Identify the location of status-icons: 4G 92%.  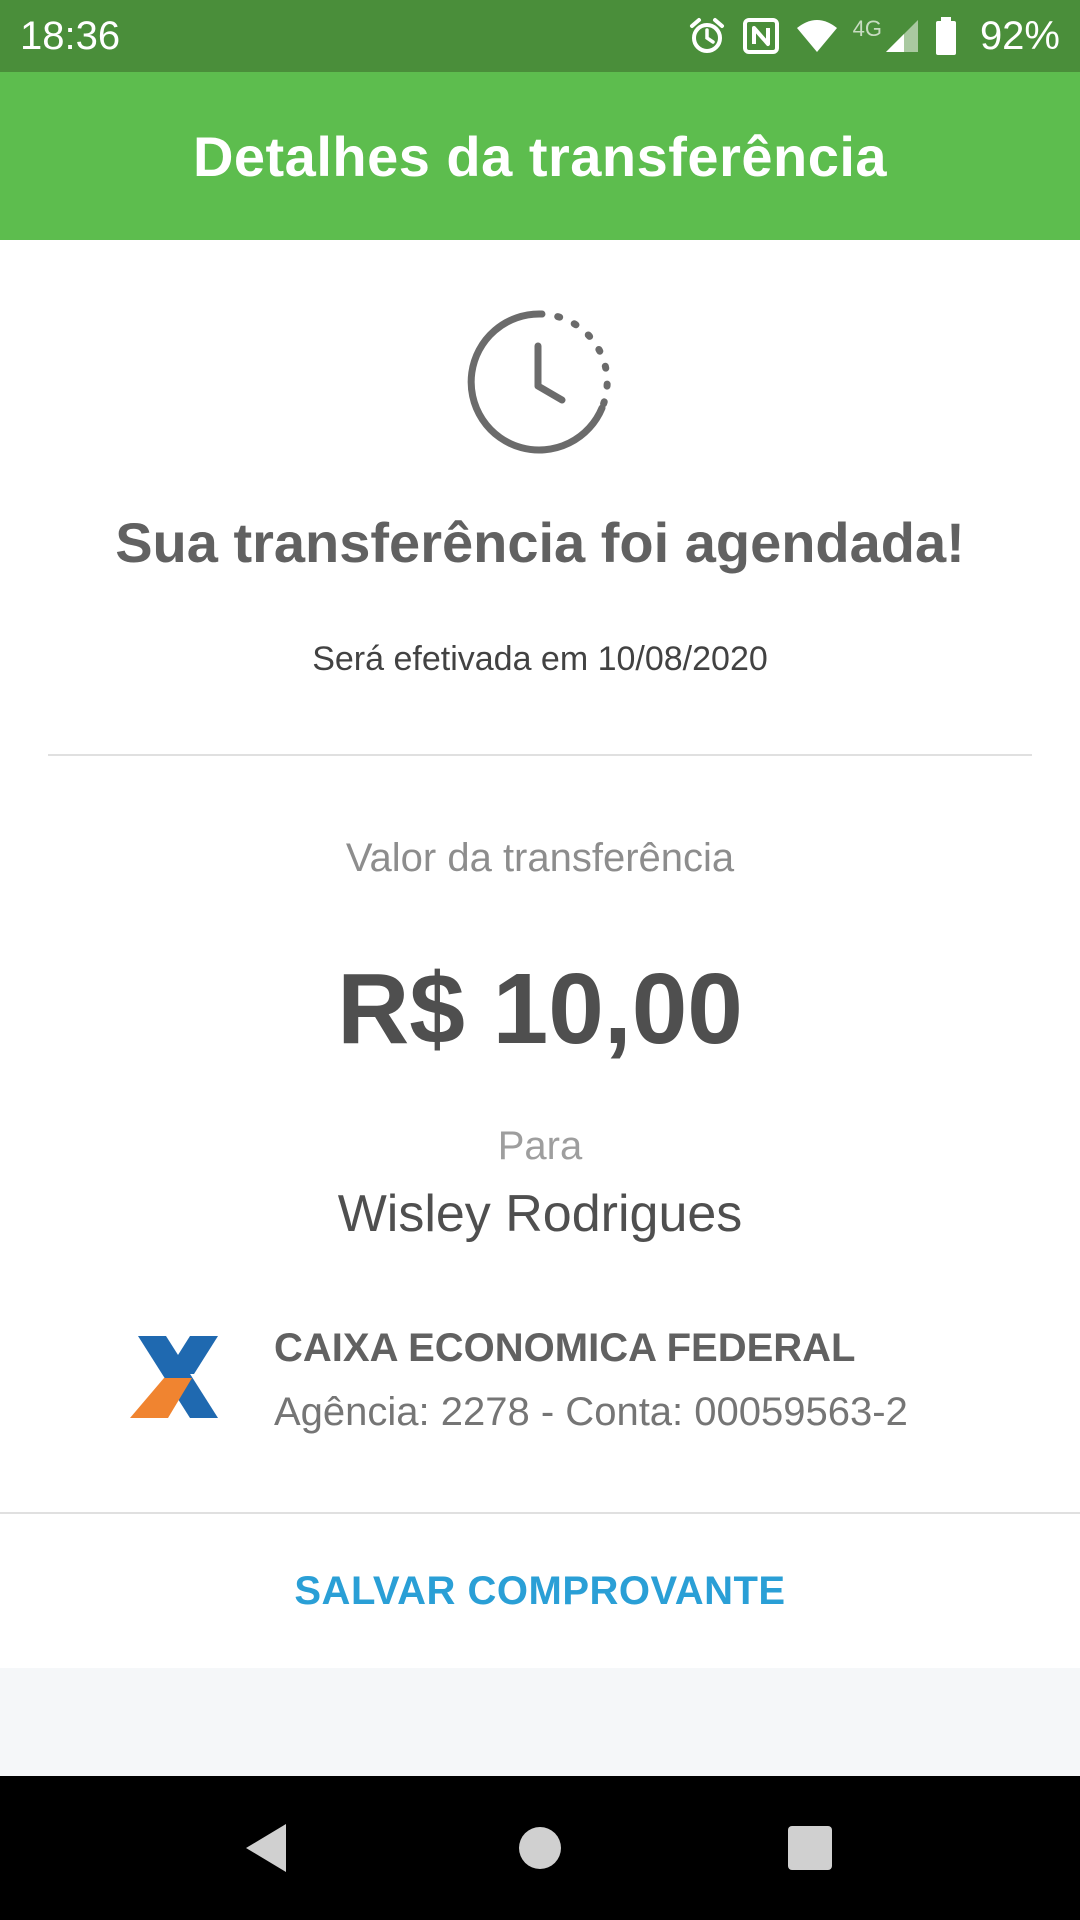
(873, 36).